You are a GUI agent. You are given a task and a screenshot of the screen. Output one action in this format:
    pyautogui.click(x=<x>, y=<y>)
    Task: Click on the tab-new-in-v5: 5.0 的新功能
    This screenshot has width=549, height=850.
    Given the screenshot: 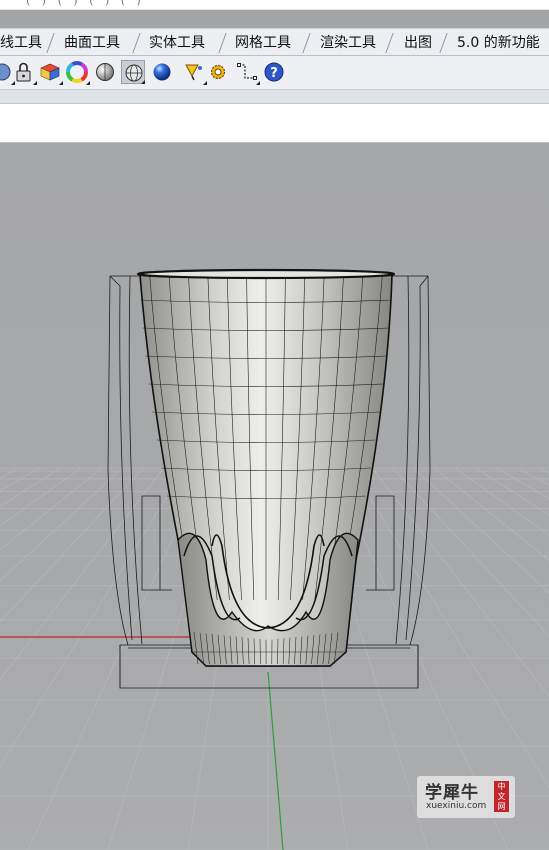 What is the action you would take?
    pyautogui.click(x=498, y=43)
    